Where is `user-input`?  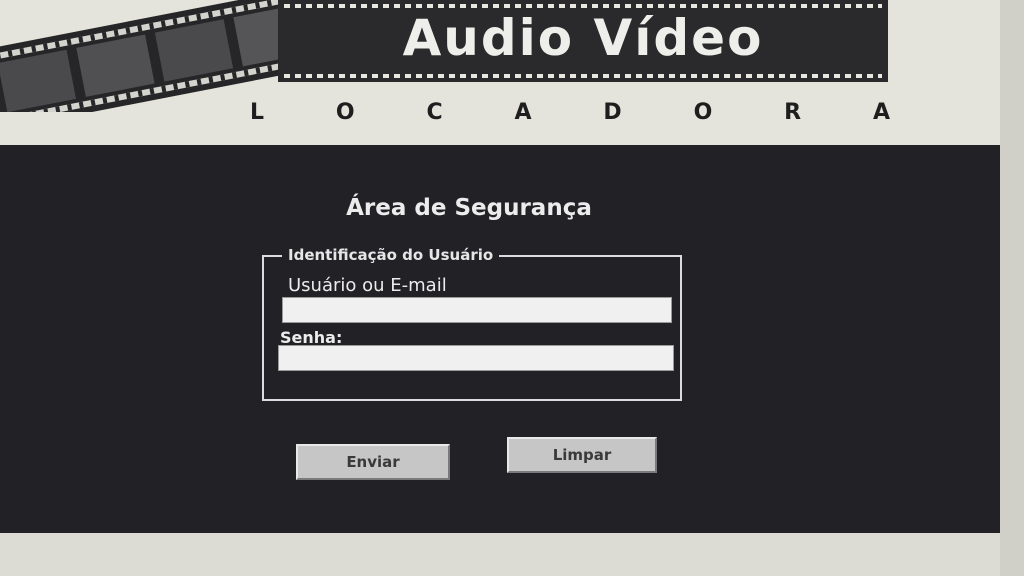 user-input is located at coordinates (477, 310).